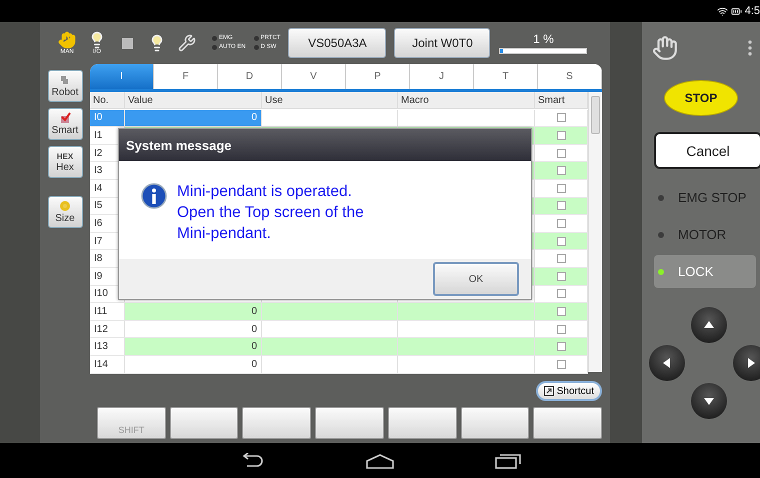 This screenshot has height=478, width=760. Describe the element at coordinates (707, 150) in the screenshot. I see `cancel-button: Cancel` at that location.